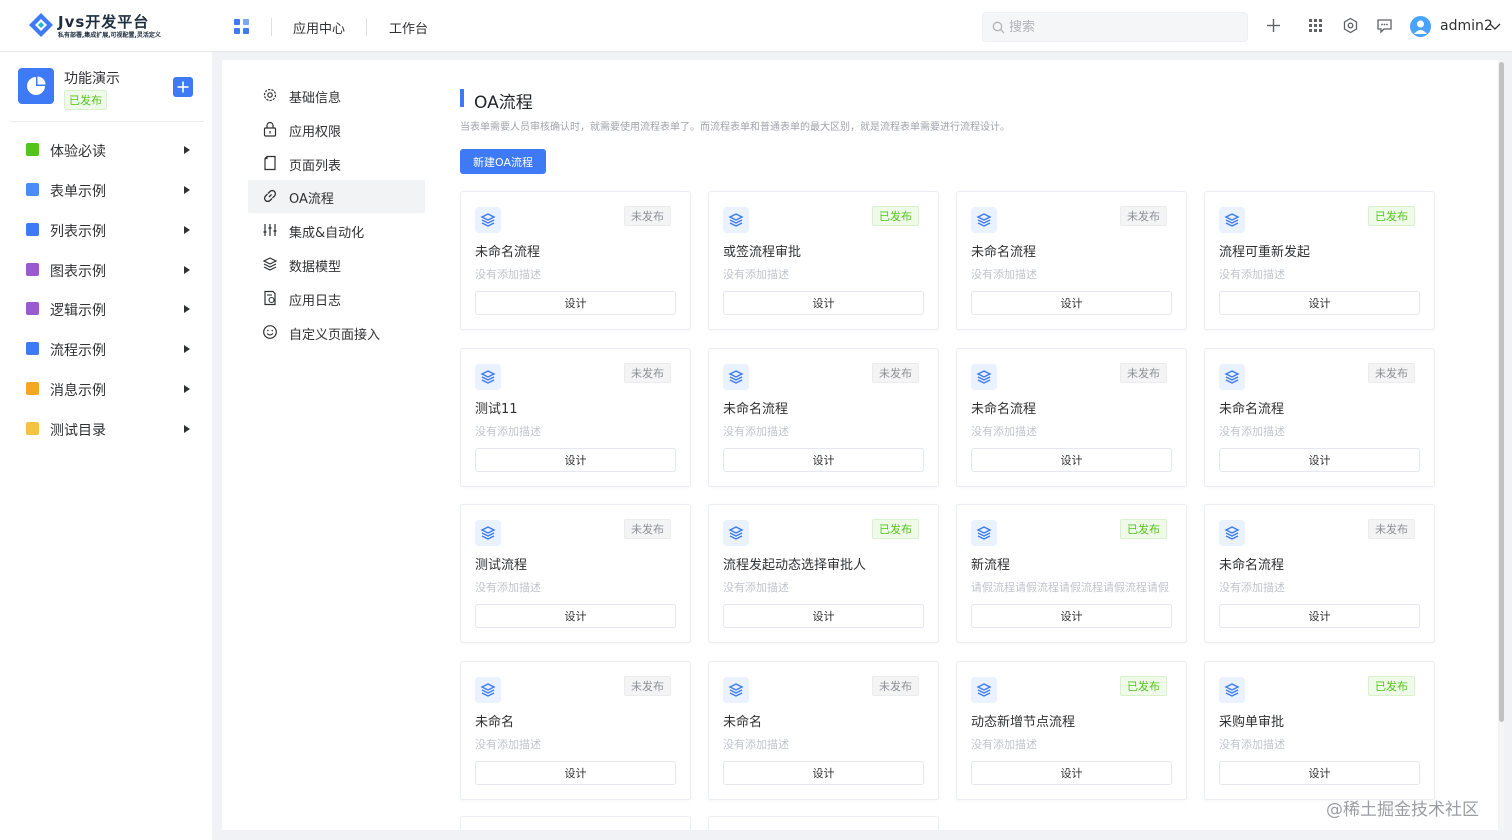 Image resolution: width=1512 pixels, height=840 pixels. I want to click on submenu-oa-flow: OA流程, so click(336, 196).